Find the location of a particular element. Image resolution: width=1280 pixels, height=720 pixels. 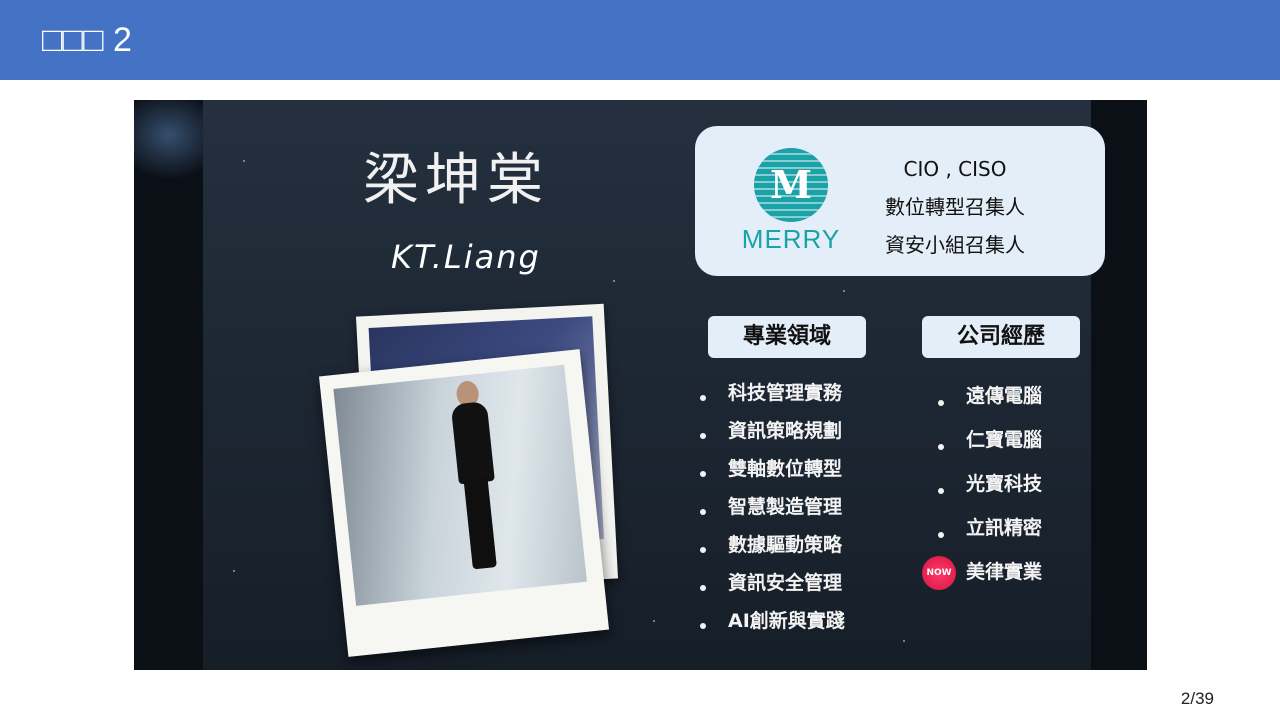

photo-frame-front is located at coordinates (464, 503).